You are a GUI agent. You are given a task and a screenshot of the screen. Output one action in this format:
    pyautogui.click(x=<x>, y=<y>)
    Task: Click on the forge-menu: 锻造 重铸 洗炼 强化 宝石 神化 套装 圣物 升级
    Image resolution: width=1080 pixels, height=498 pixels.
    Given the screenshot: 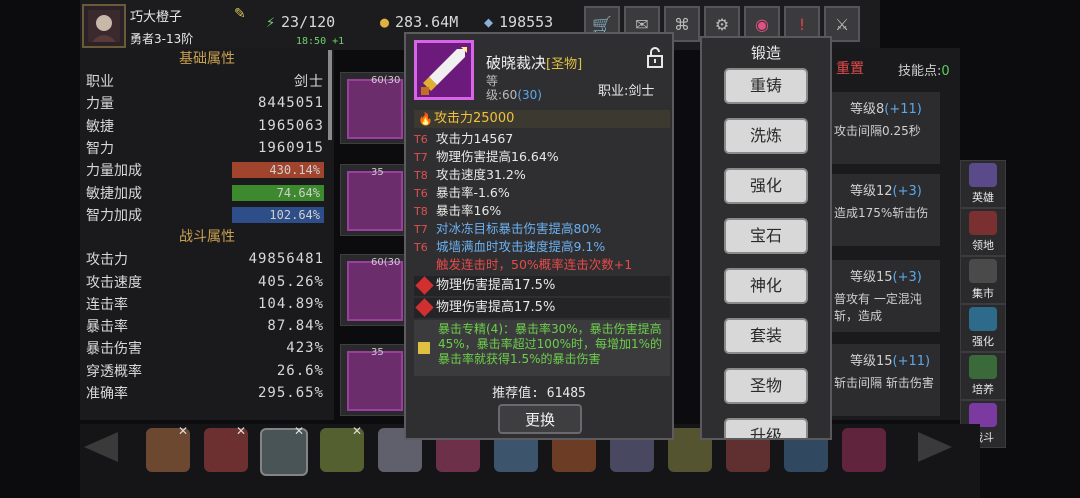 What is the action you would take?
    pyautogui.click(x=766, y=238)
    